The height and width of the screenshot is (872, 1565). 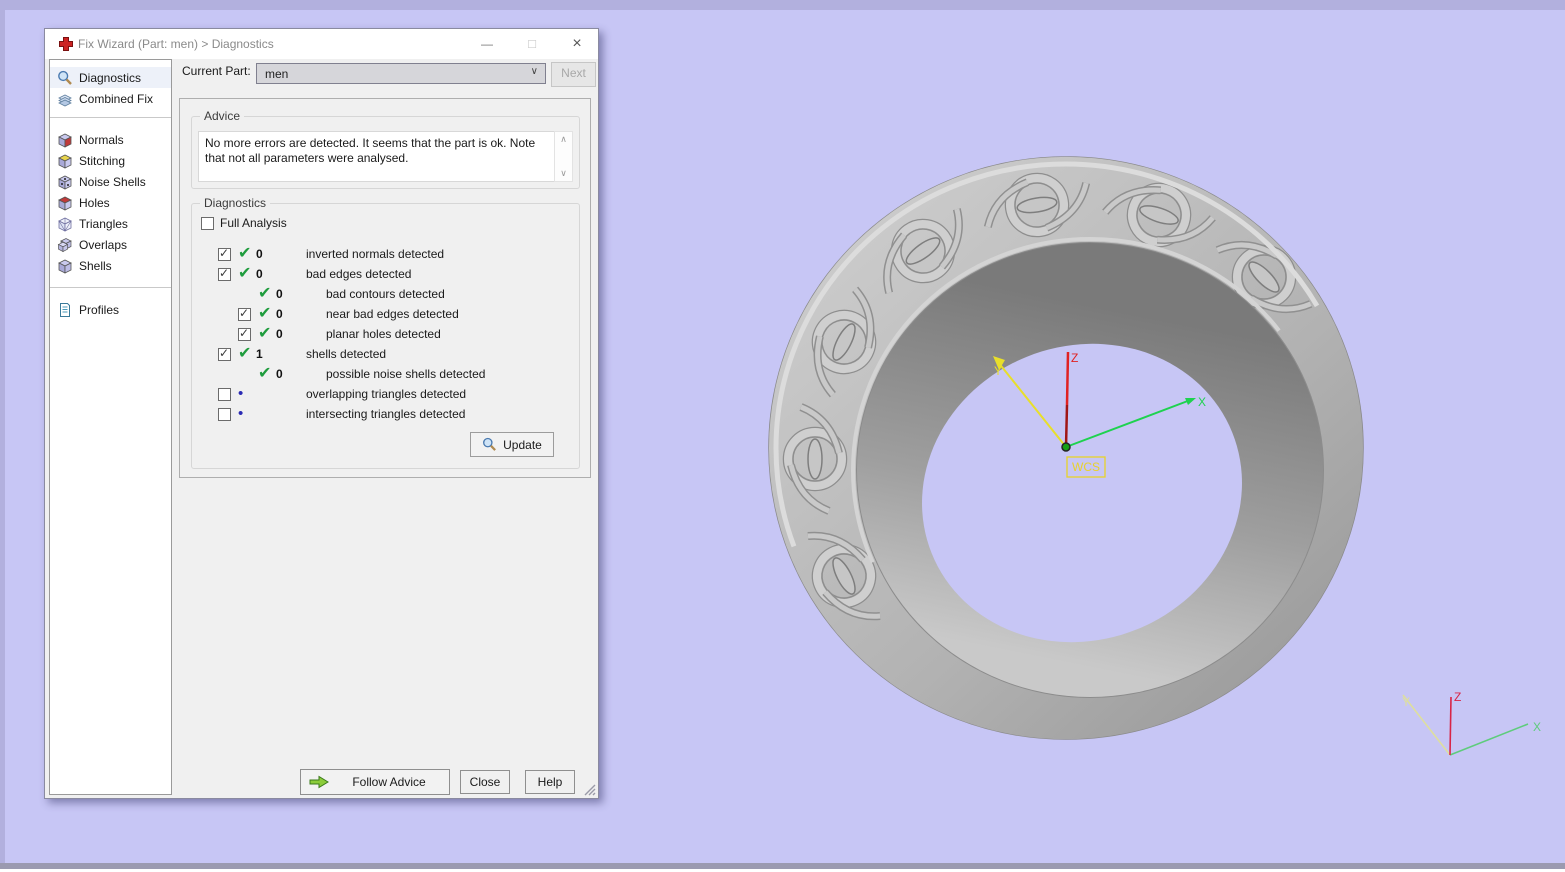 I want to click on next-button: Next, so click(x=573, y=74).